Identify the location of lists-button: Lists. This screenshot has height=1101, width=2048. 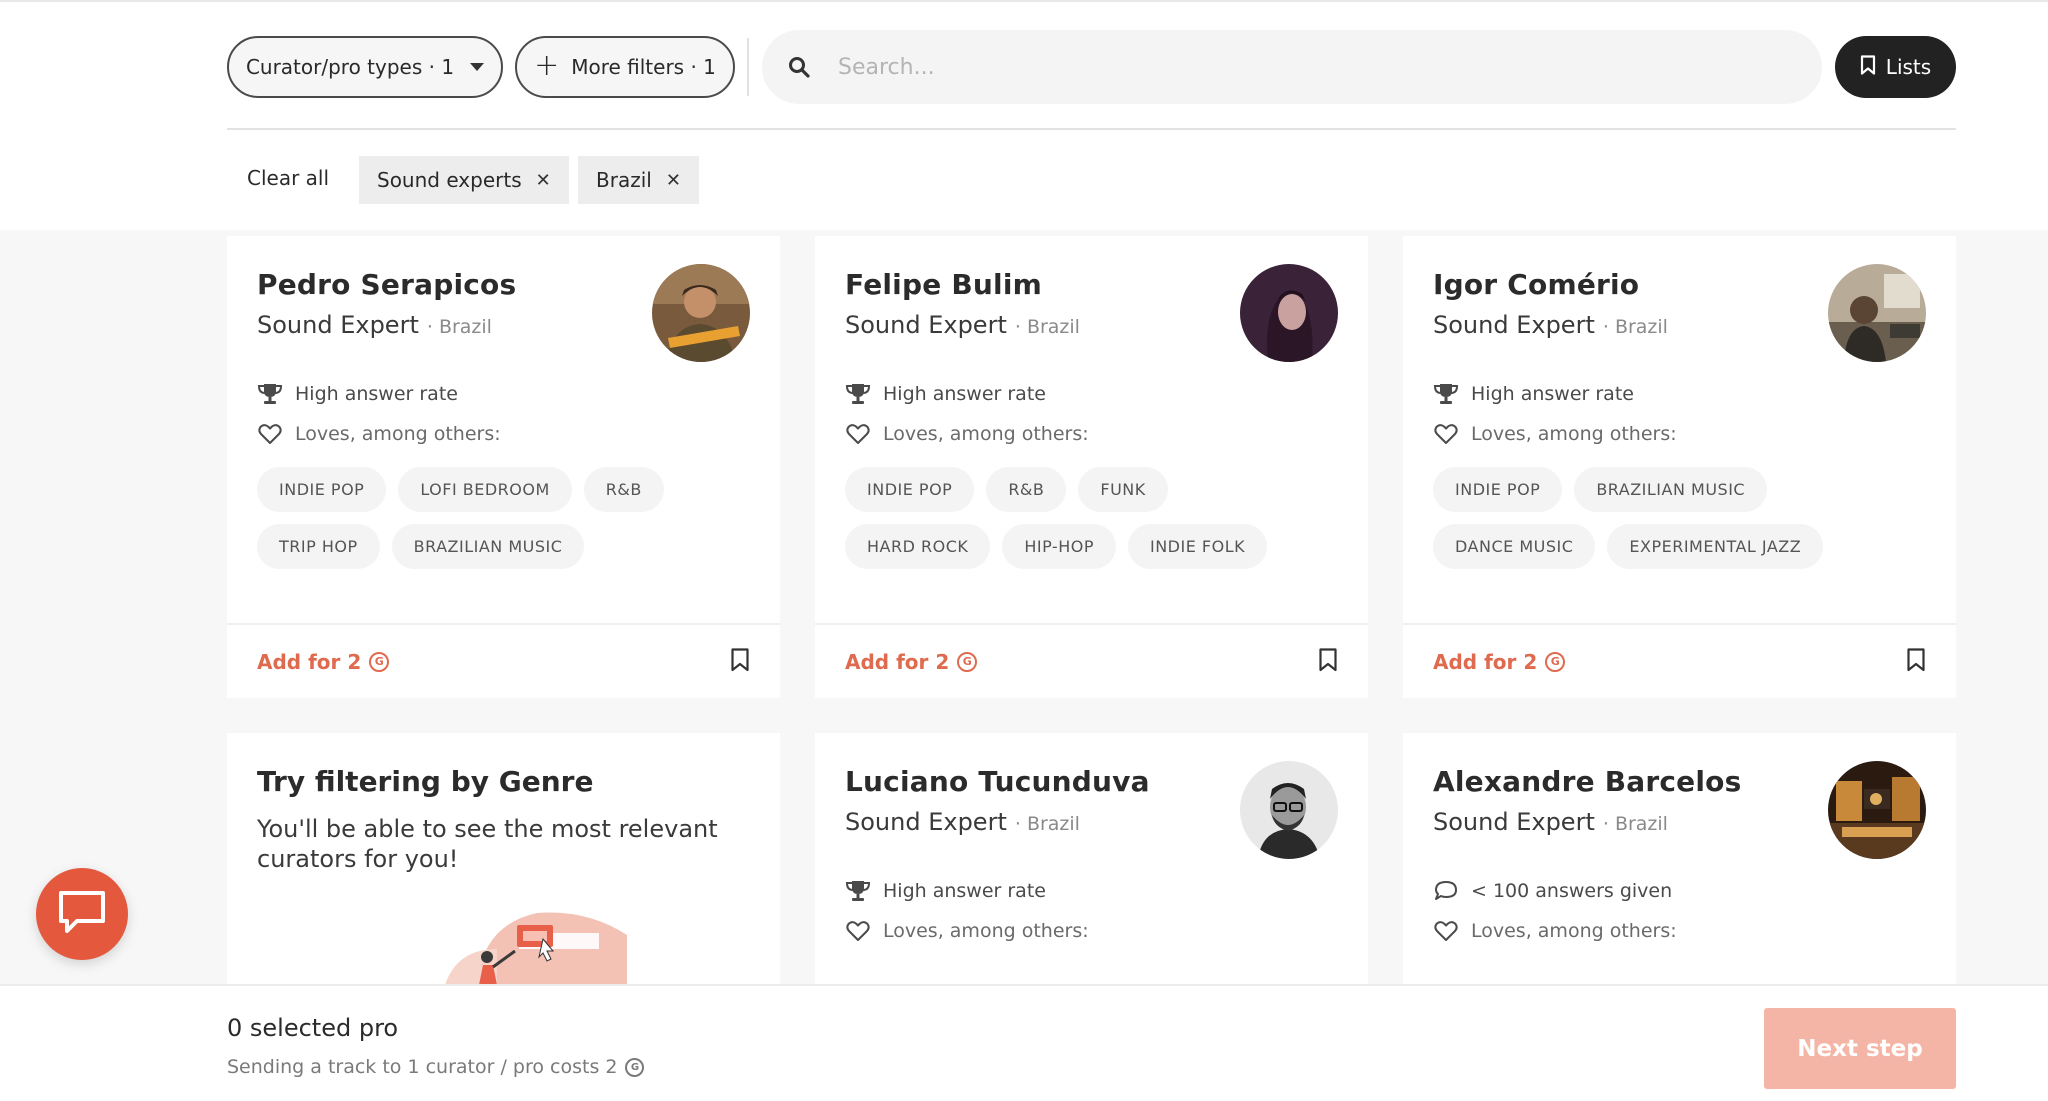
(1895, 67).